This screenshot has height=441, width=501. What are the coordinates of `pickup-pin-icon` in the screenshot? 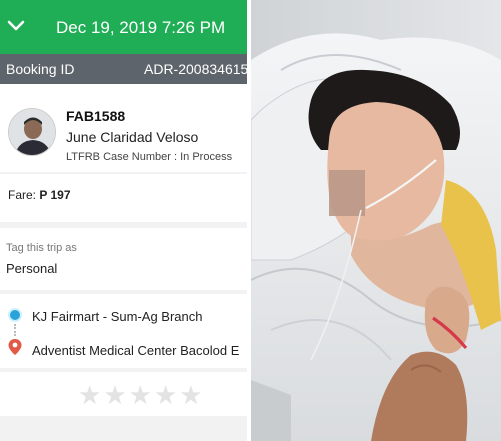 It's located at (15, 315).